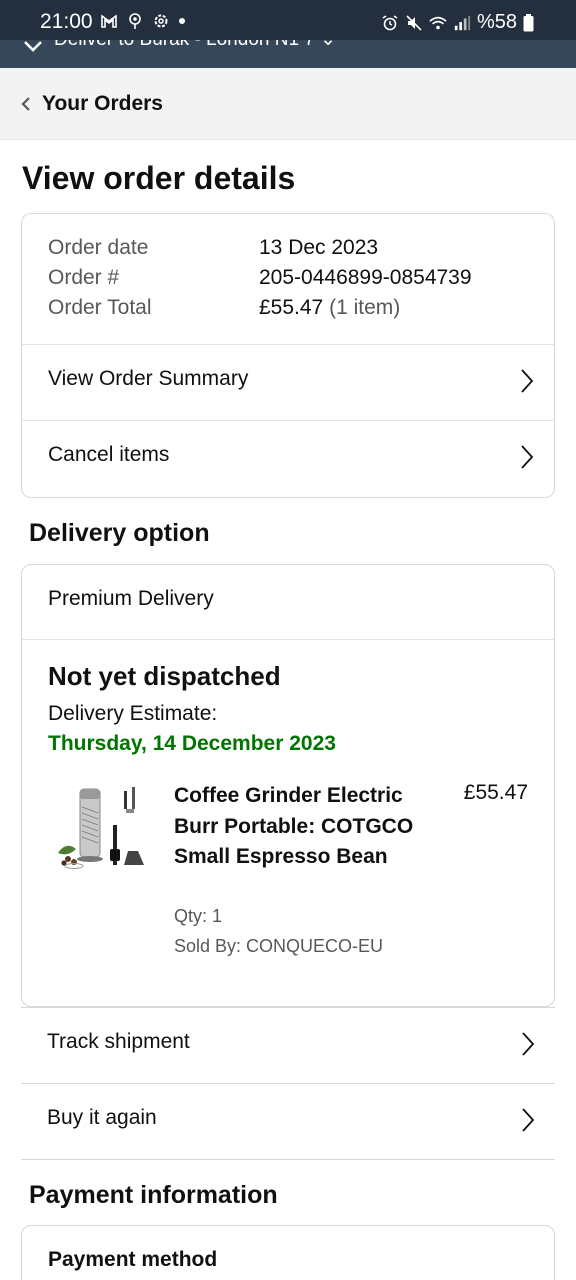 The height and width of the screenshot is (1280, 576). I want to click on payment-information-heading: Payment information, so click(153, 1195).